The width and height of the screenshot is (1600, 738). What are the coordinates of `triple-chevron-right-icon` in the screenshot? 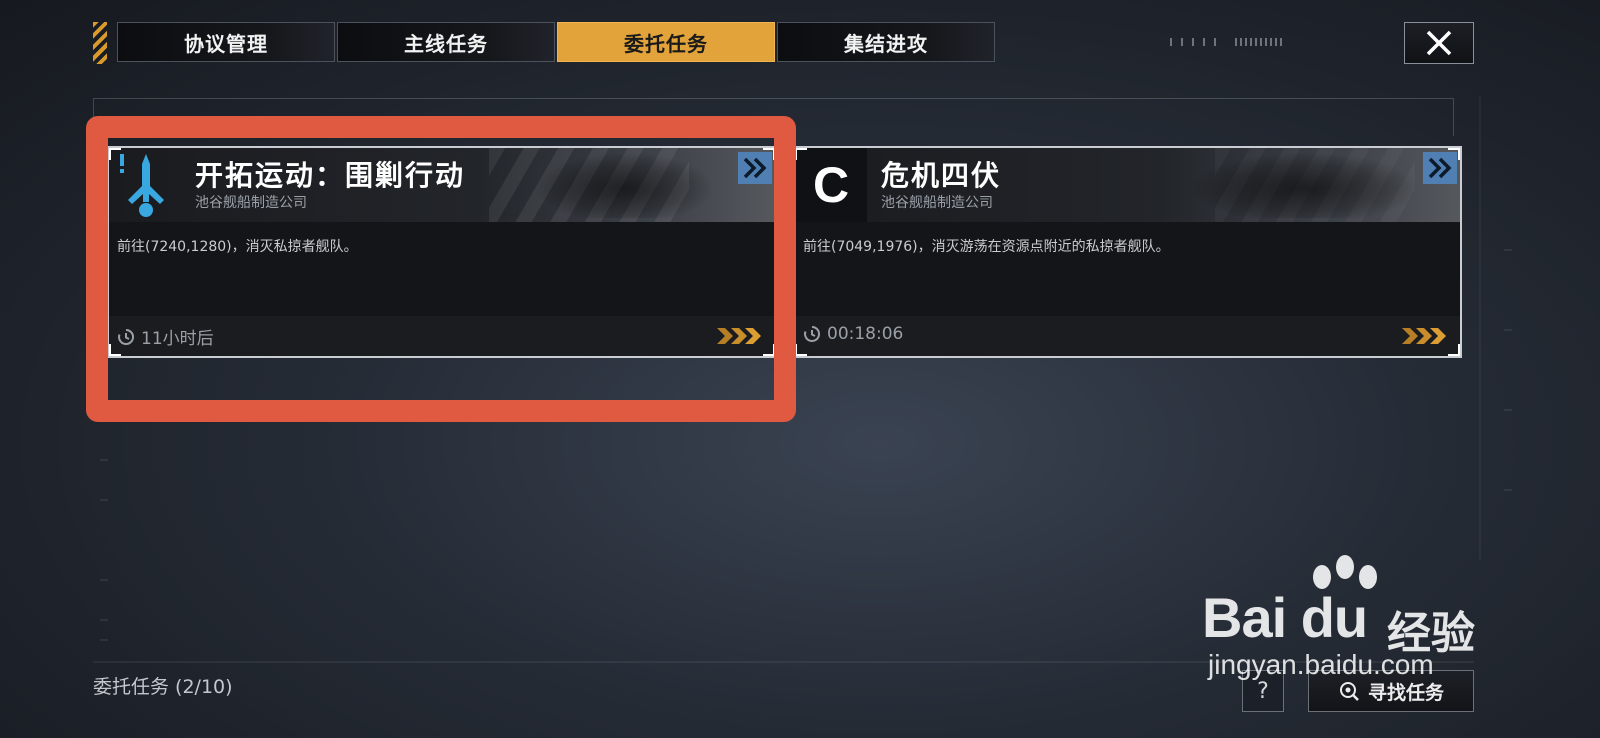 It's located at (1424, 336).